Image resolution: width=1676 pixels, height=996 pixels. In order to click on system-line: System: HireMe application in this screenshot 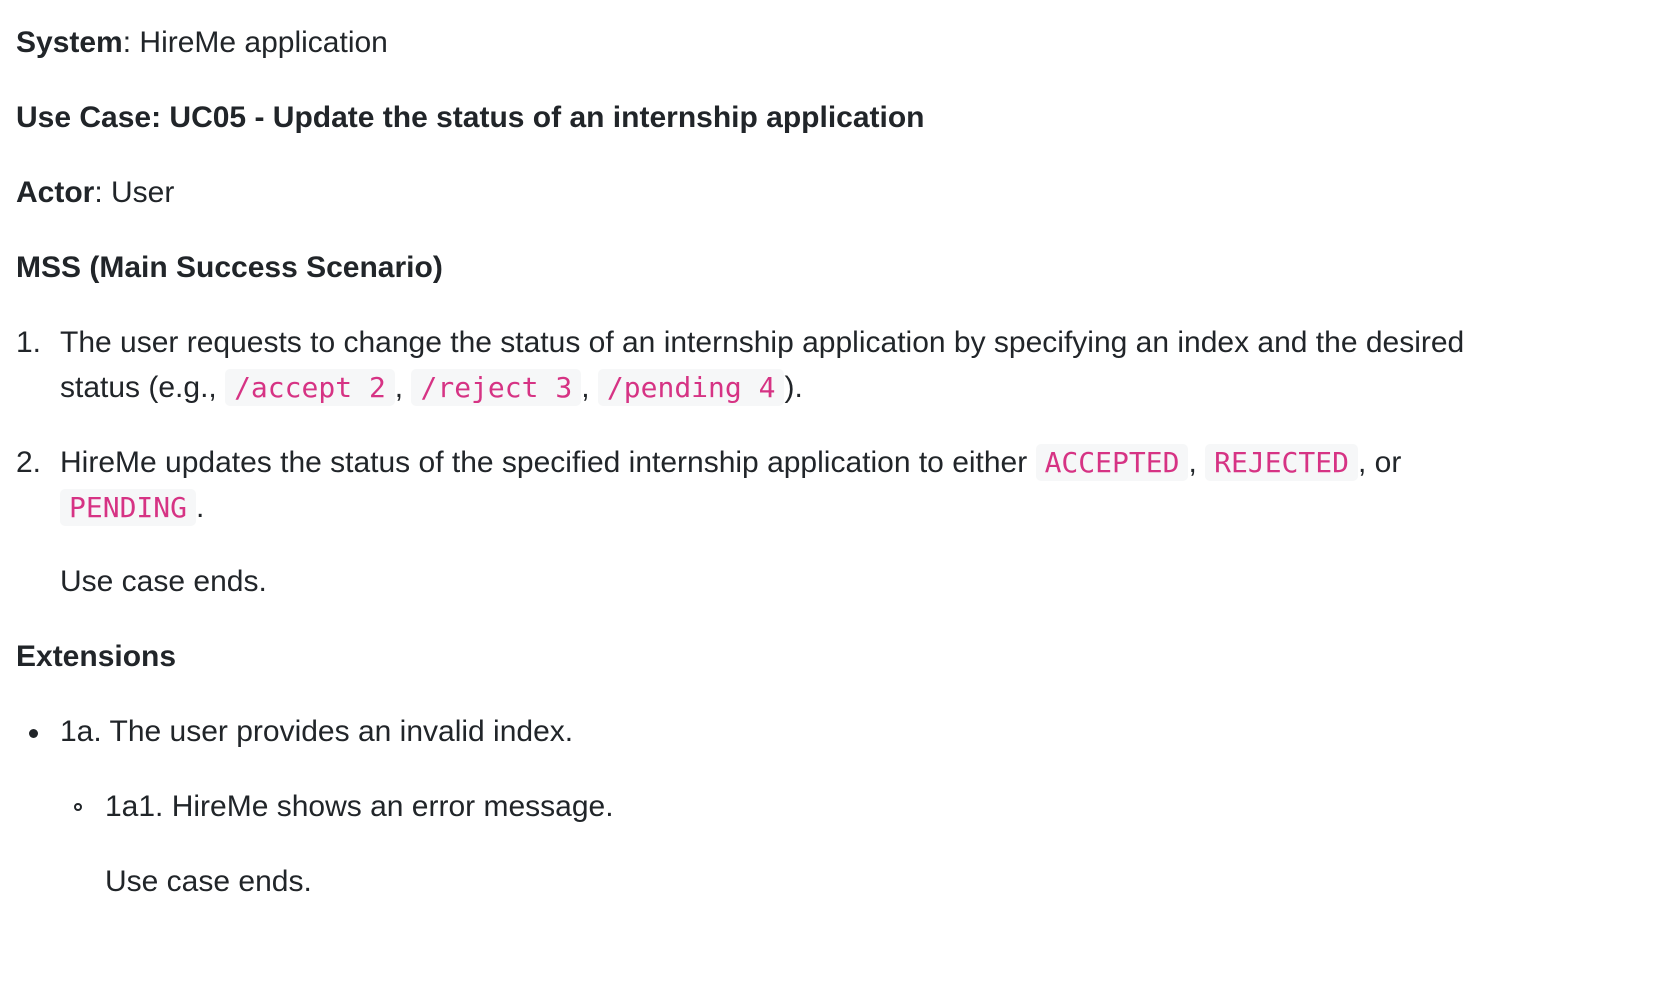, I will do `click(202, 43)`.